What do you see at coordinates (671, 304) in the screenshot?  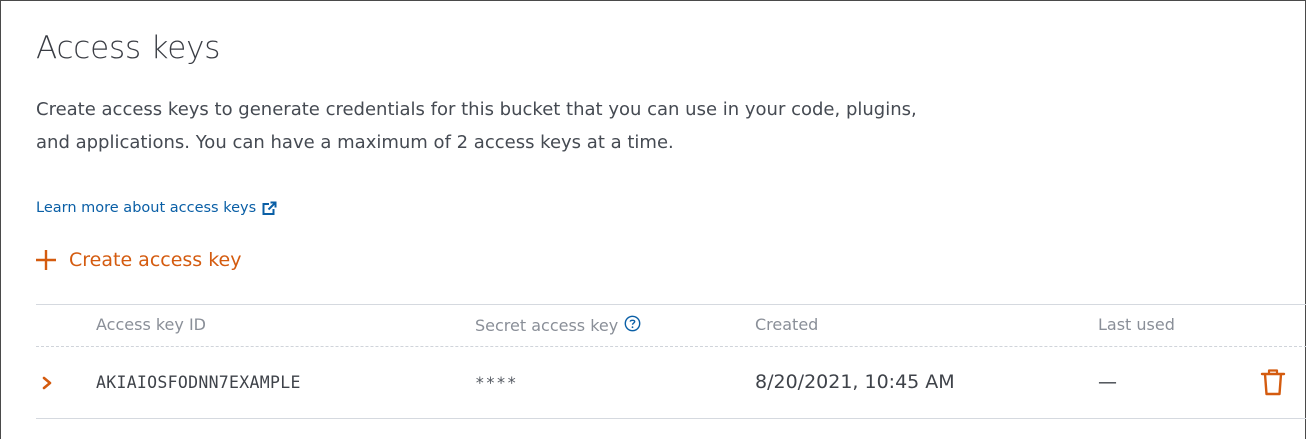 I see `table-divider` at bounding box center [671, 304].